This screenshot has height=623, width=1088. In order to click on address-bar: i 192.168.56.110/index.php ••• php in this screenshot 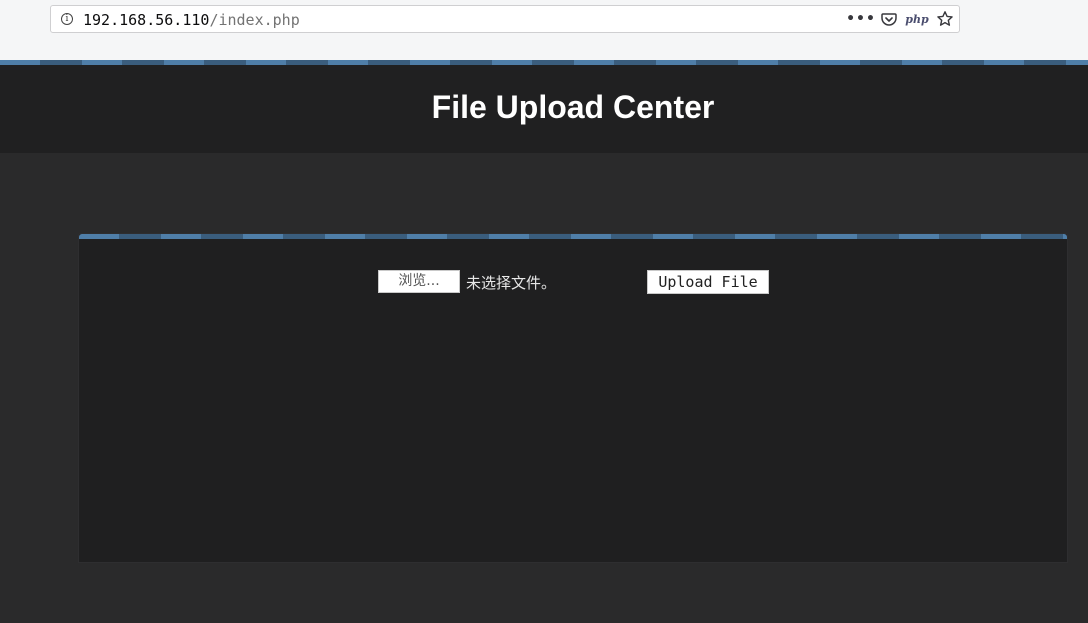, I will do `click(505, 19)`.